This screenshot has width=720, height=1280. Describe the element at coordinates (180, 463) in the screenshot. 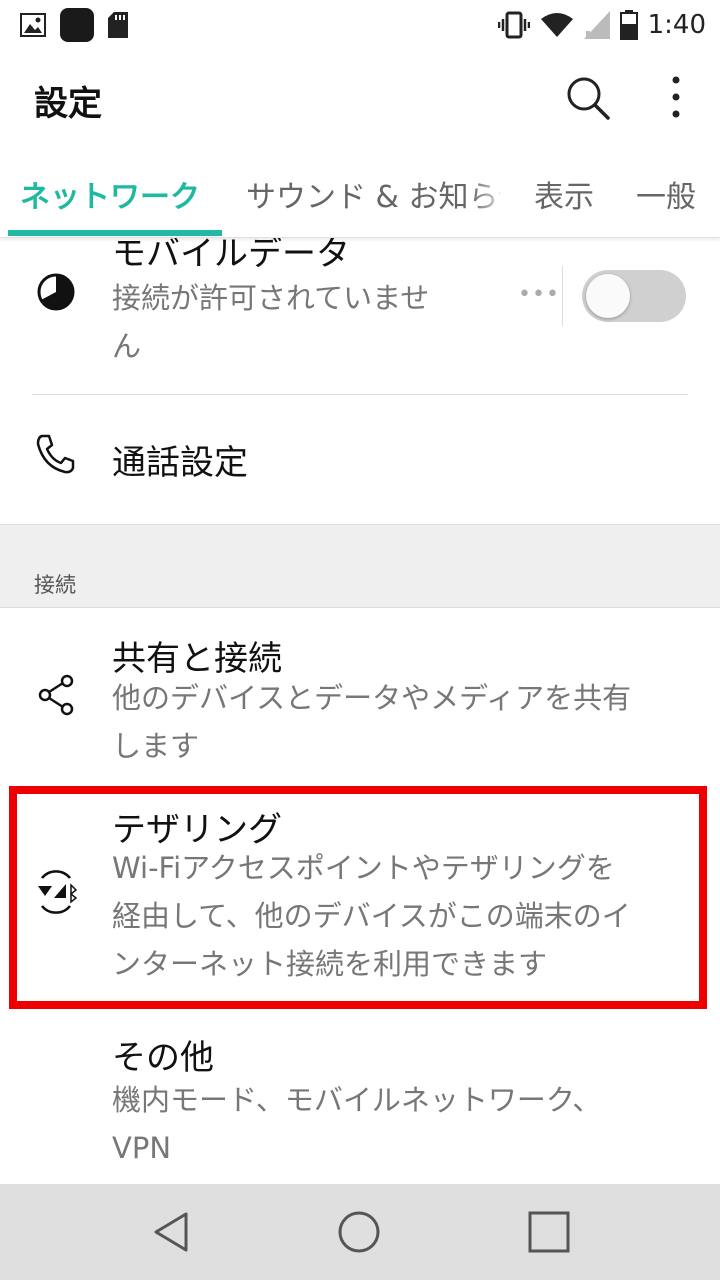

I see `call-settings-title: 通話設定` at that location.